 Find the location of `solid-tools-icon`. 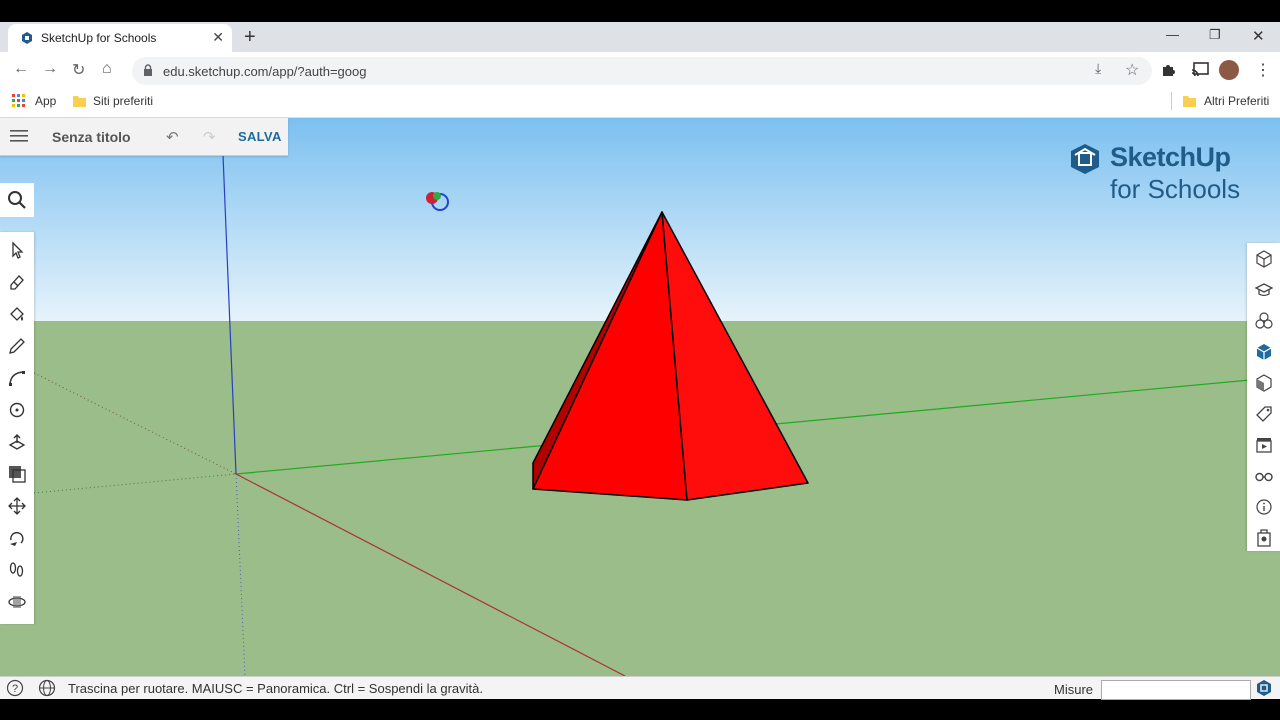

solid-tools-icon is located at coordinates (1264, 538).